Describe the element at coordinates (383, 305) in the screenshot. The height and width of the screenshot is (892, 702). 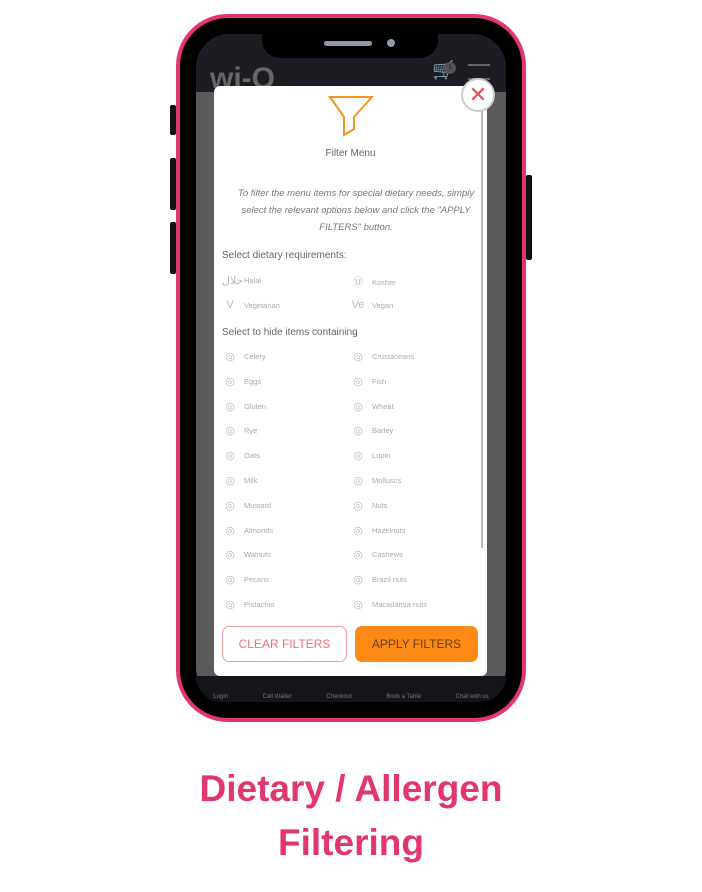
I see `option-label: Vegan` at that location.